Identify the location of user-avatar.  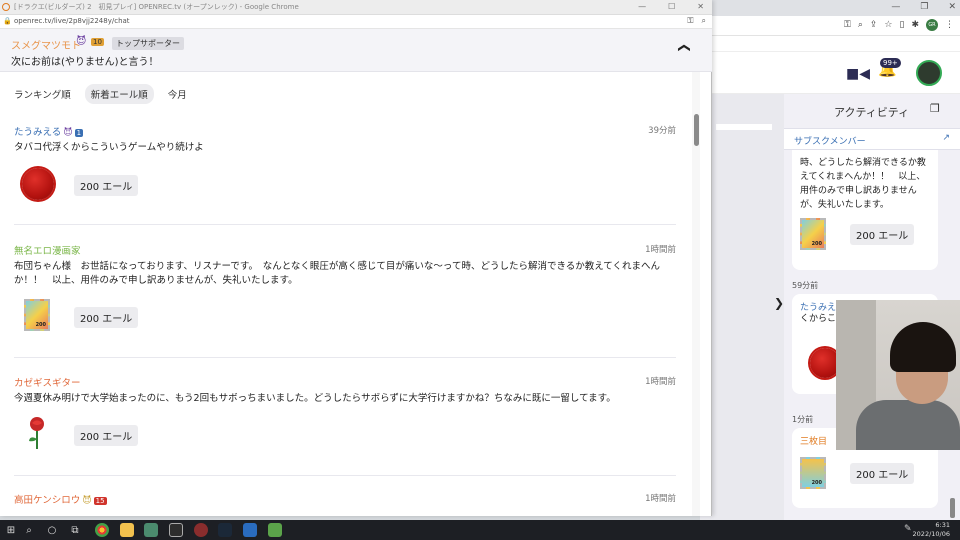
(929, 73).